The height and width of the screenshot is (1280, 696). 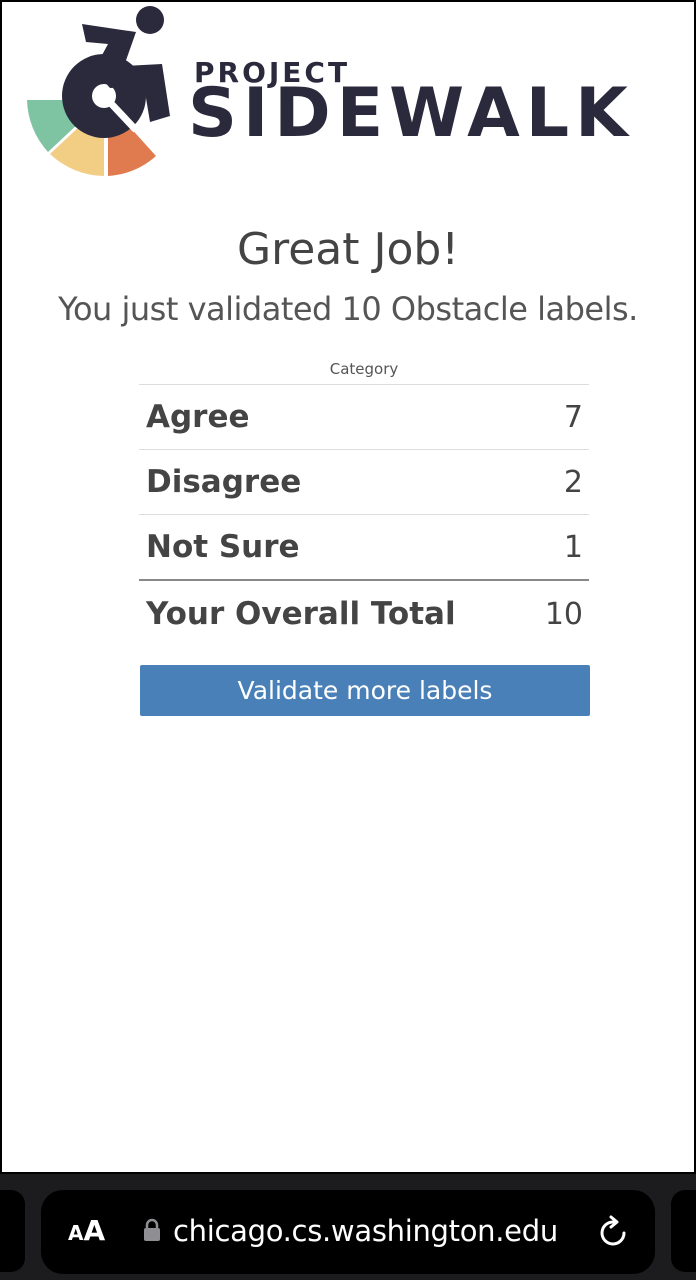 I want to click on text-size-icon: AA, so click(x=86, y=1230).